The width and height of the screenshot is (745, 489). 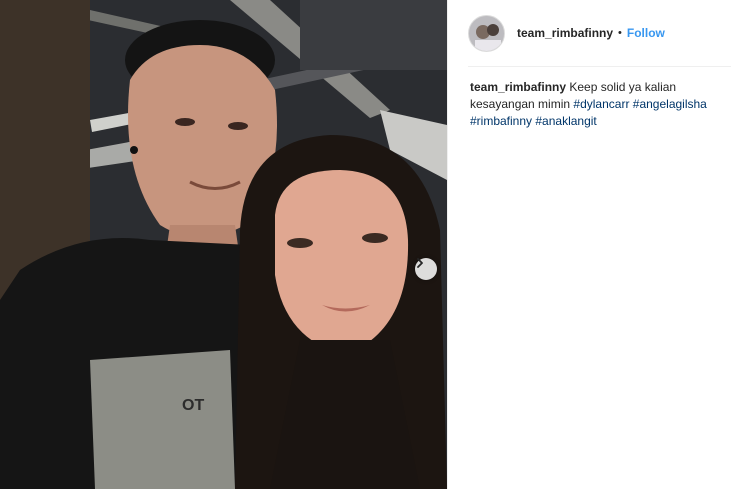 I want to click on caption-username-link: team_rimbafinny, so click(x=518, y=87).